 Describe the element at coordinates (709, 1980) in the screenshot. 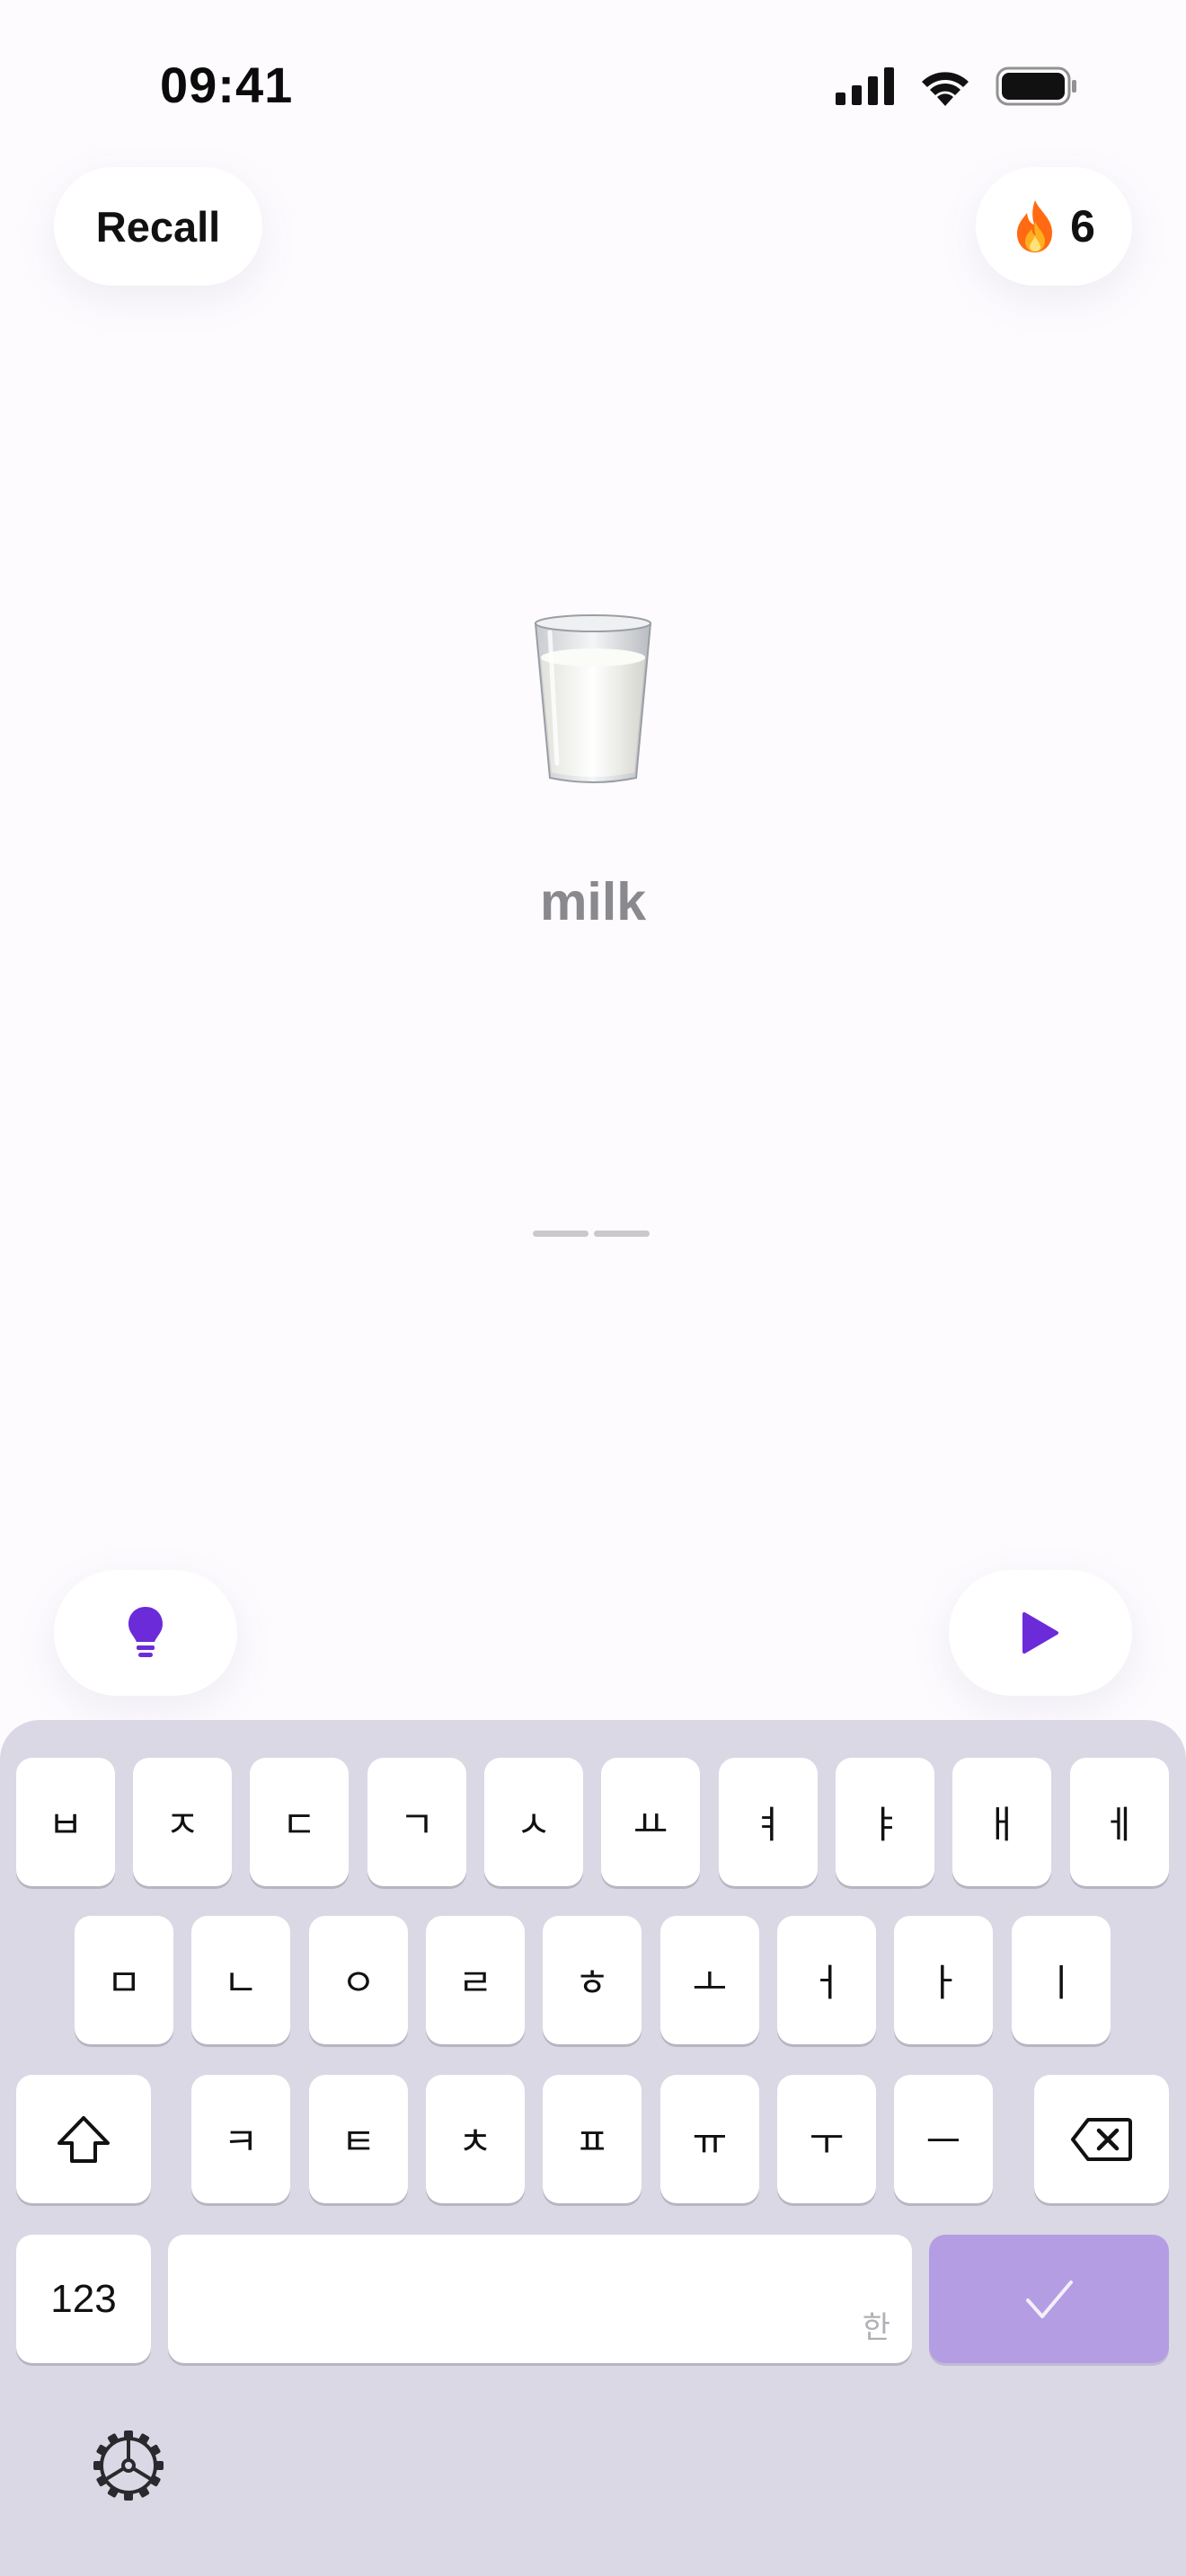

I see `key-row2-6: ㅗ` at that location.